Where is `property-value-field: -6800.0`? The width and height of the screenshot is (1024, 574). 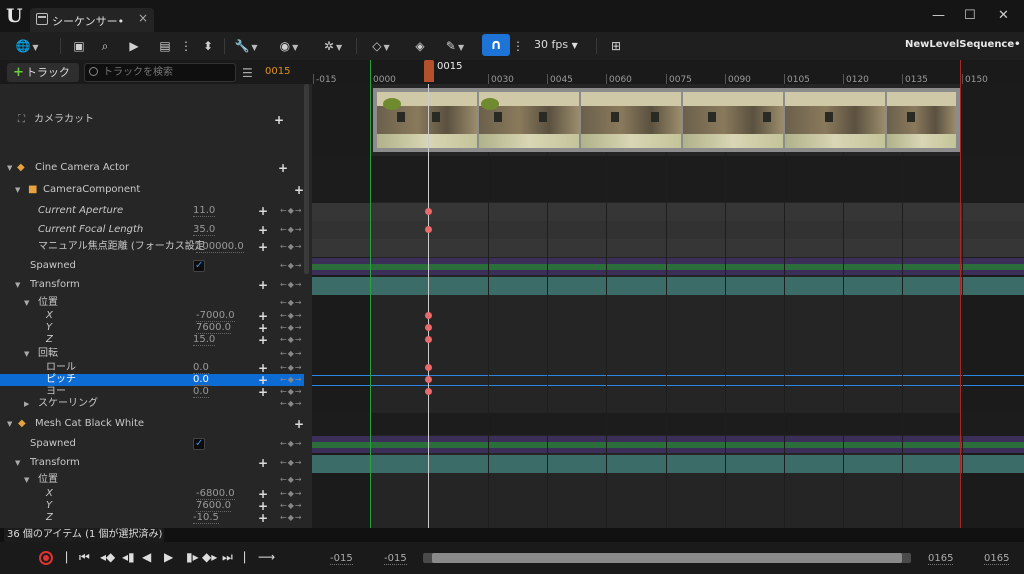 property-value-field: -6800.0 is located at coordinates (215, 494).